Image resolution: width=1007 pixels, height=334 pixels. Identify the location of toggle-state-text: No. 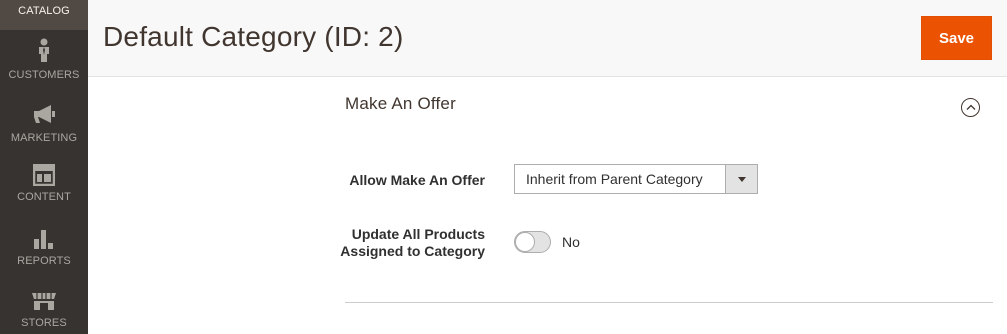
(571, 242).